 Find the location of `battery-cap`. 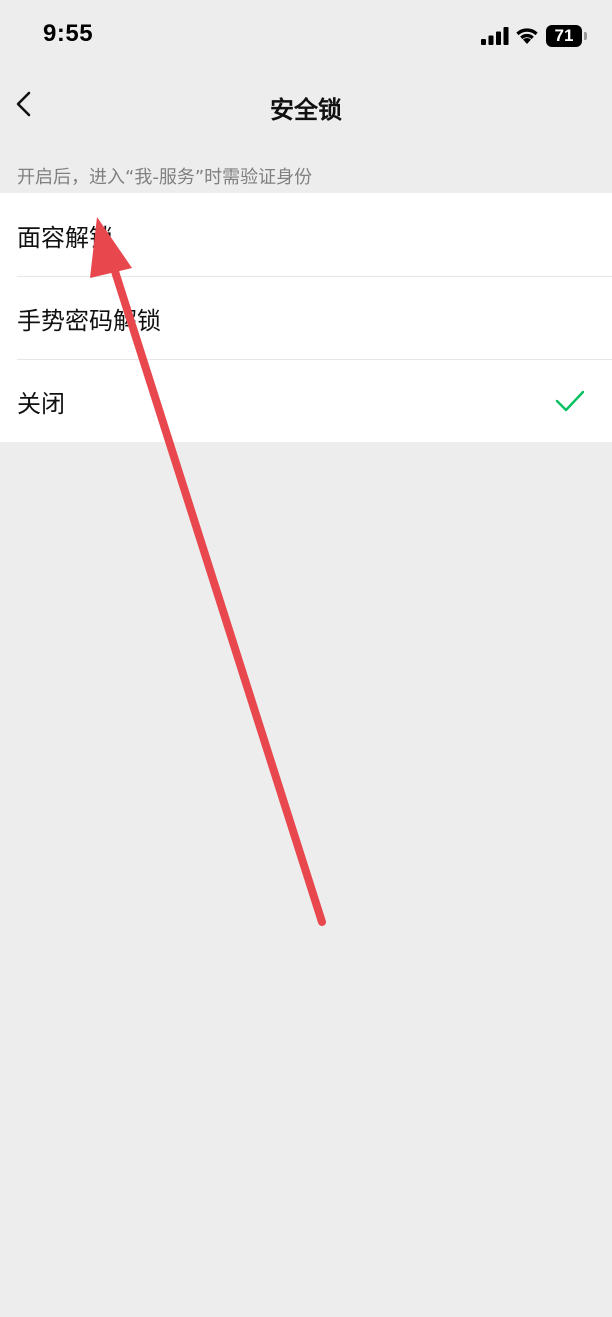

battery-cap is located at coordinates (585, 36).